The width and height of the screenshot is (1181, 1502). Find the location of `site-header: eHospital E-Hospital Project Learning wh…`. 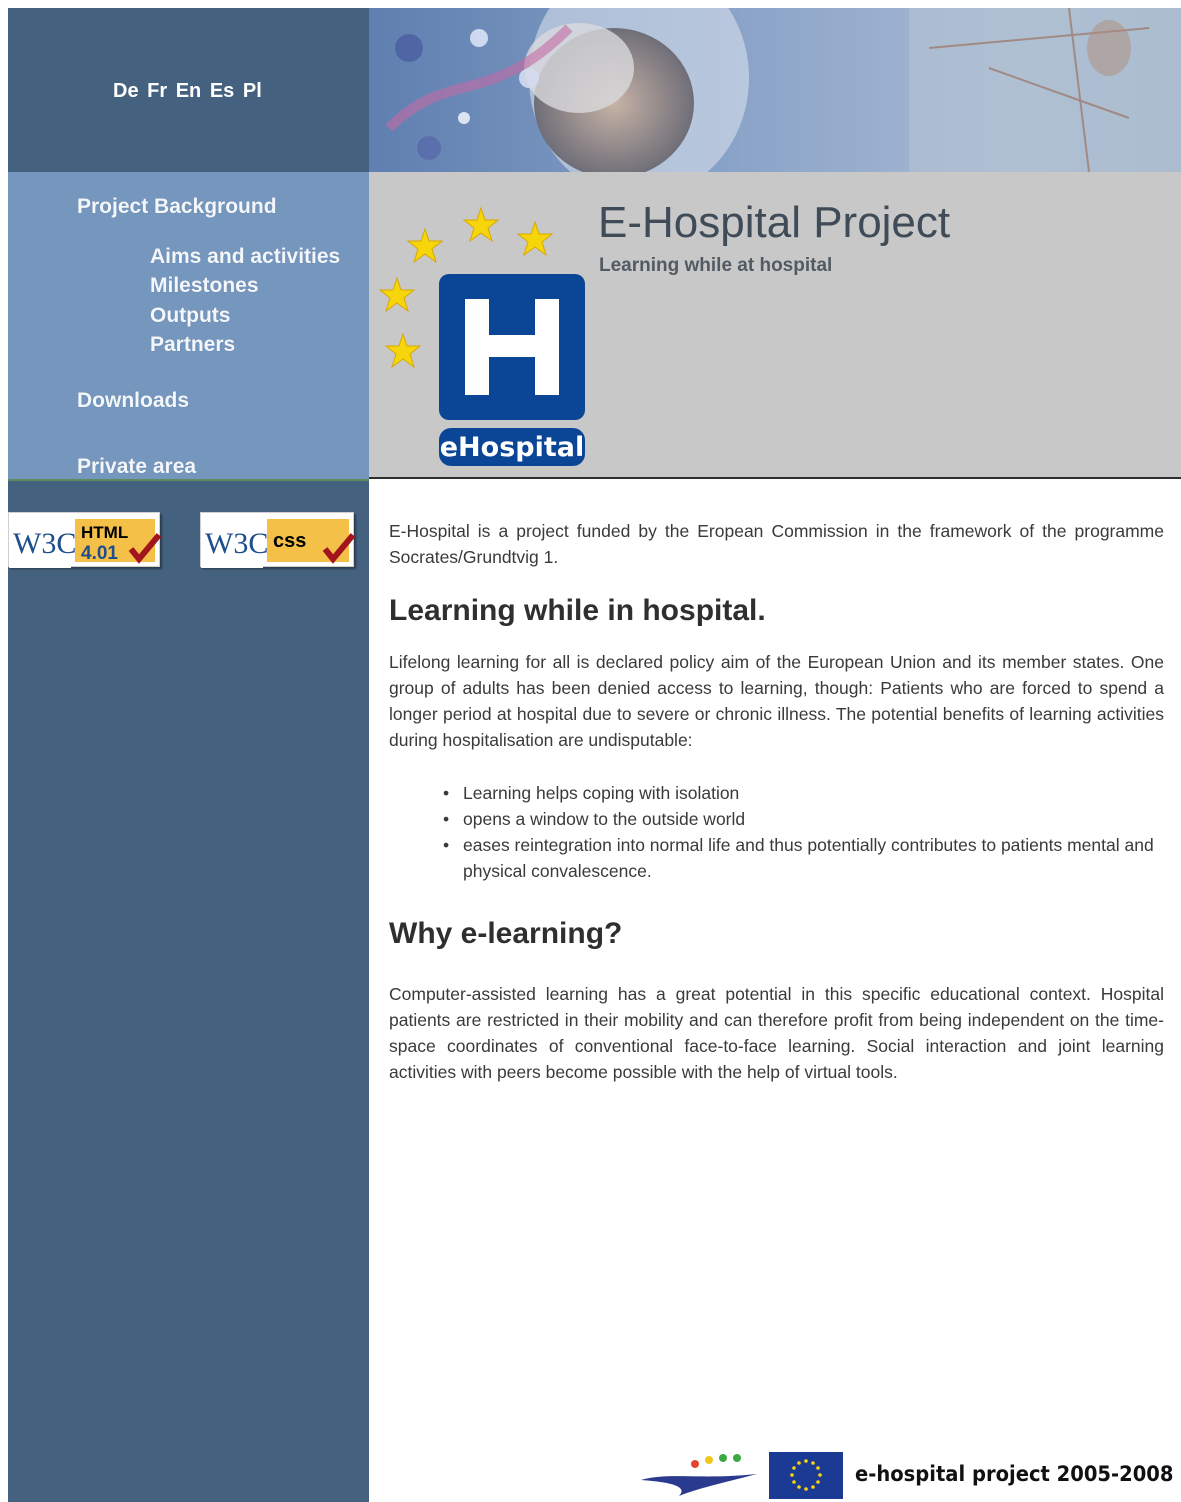

site-header: eHospital E-Hospital Project Learning wh… is located at coordinates (775, 325).